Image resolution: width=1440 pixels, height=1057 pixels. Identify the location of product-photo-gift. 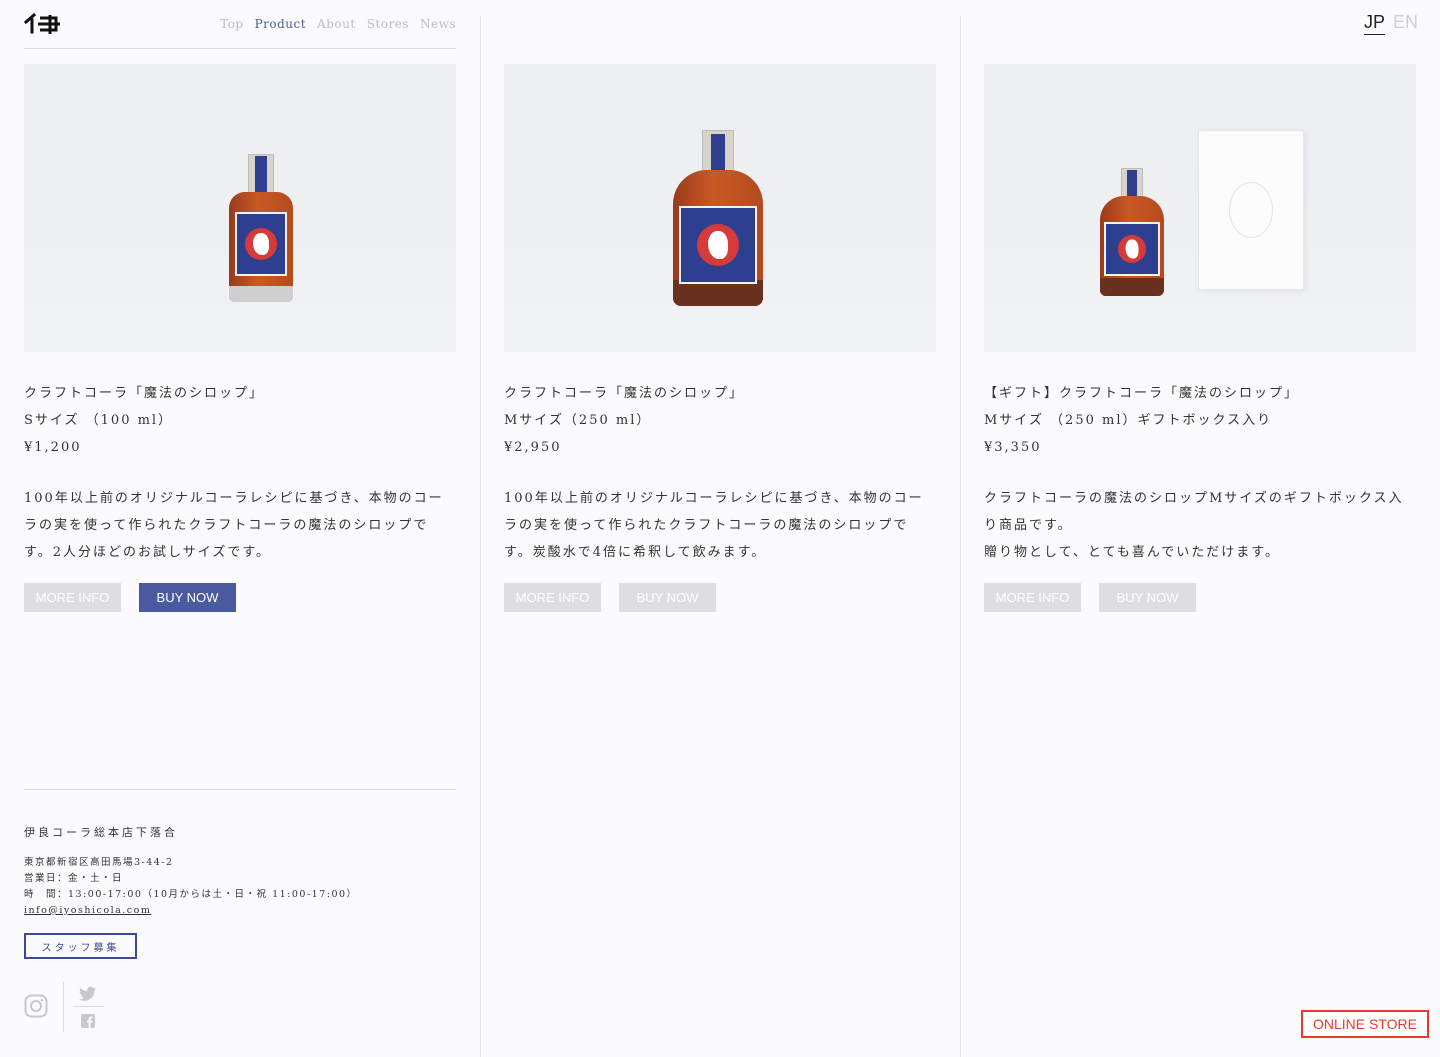
(1200, 208).